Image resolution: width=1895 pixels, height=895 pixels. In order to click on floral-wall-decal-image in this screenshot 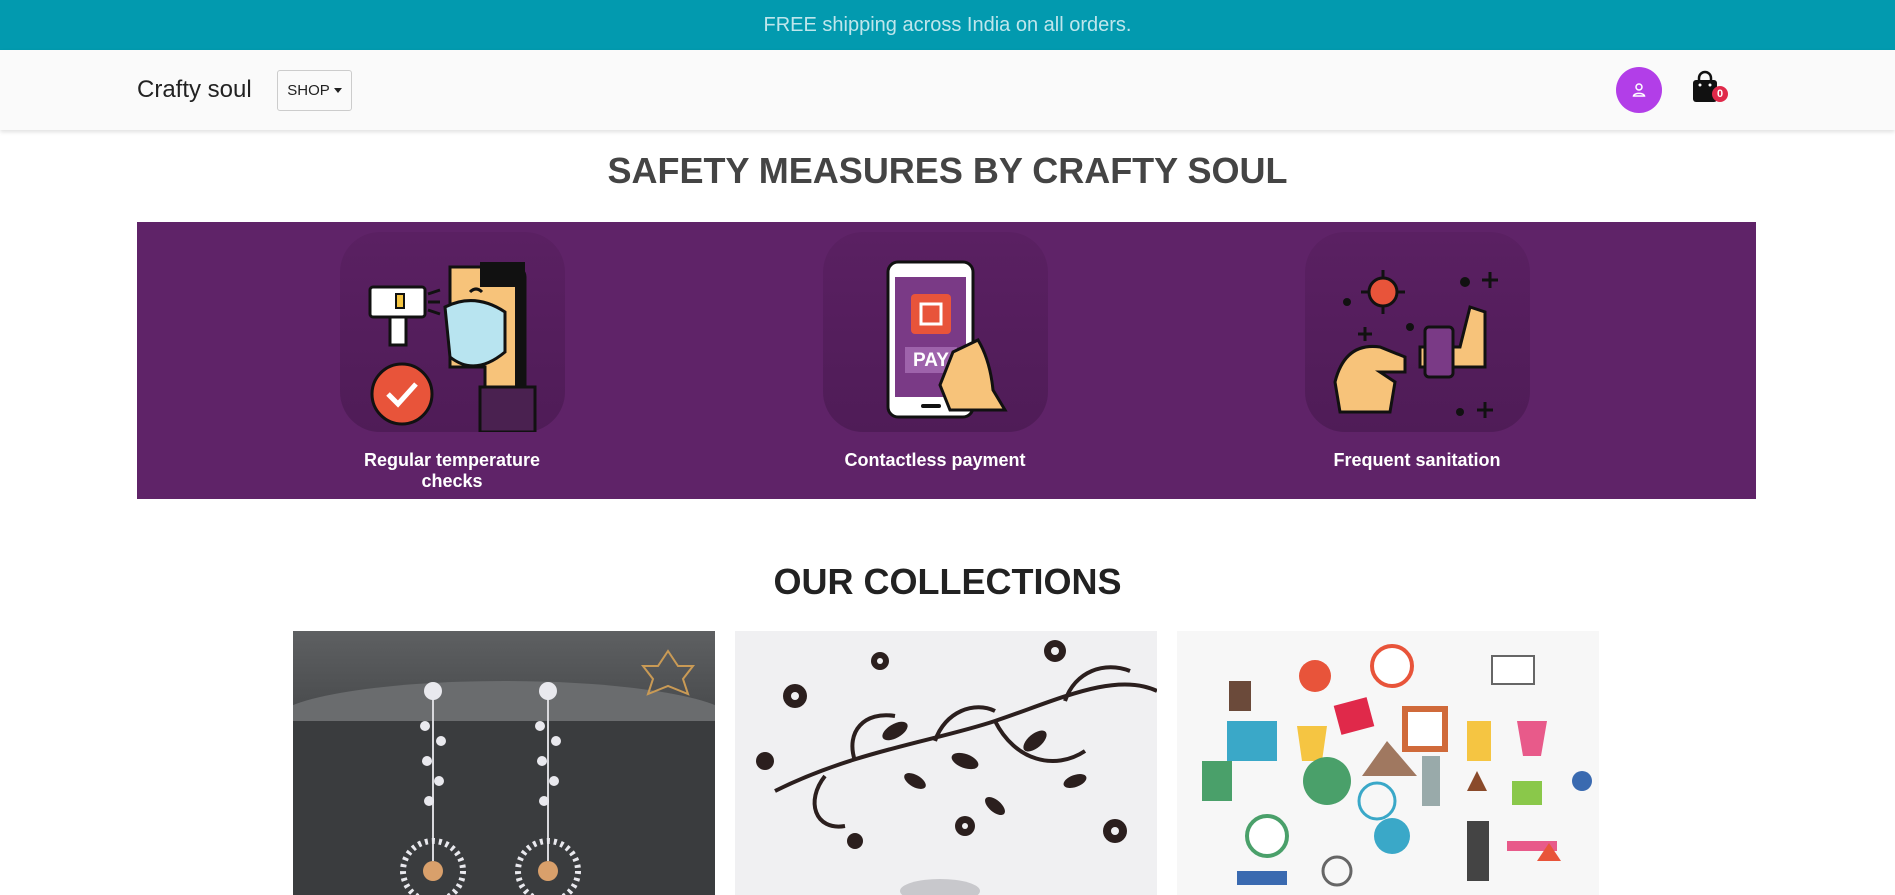, I will do `click(946, 763)`.